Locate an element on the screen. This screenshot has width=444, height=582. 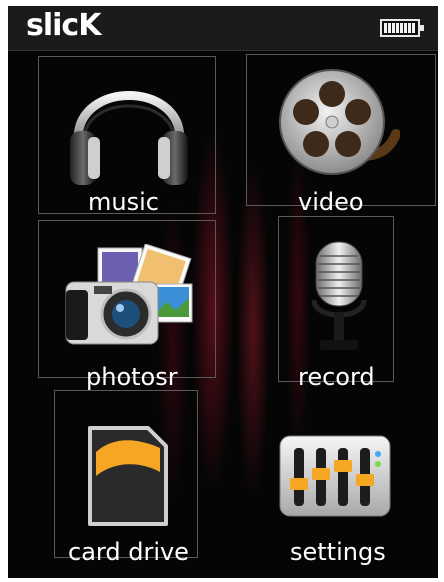
video-label: video is located at coordinates (331, 202).